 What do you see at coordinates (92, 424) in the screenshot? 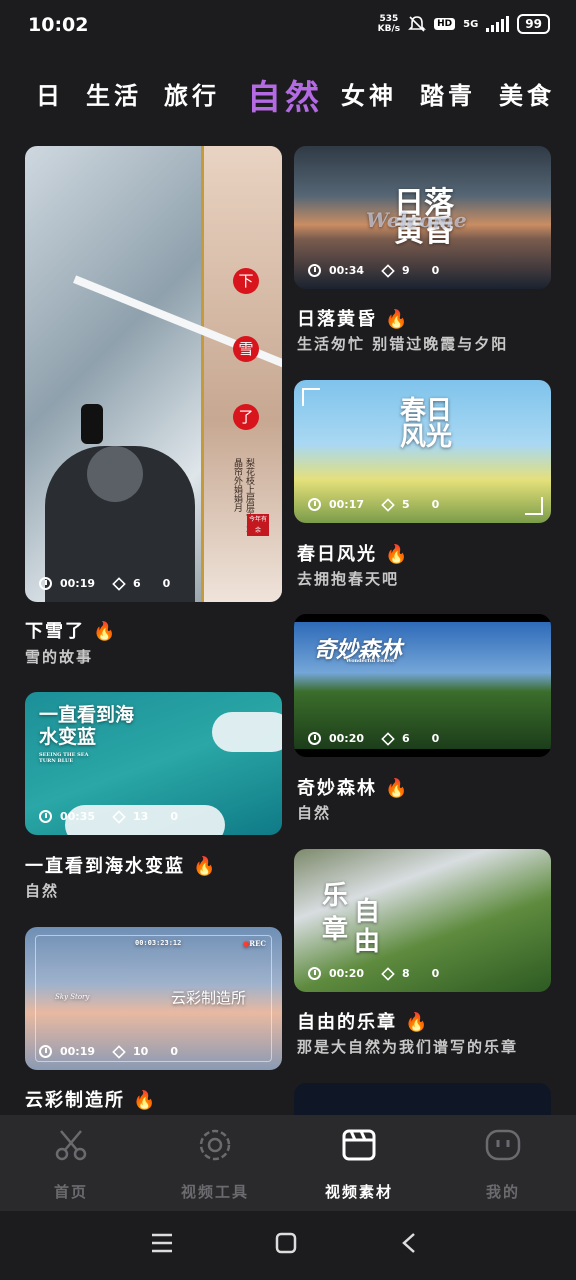
I see `camera-lens` at bounding box center [92, 424].